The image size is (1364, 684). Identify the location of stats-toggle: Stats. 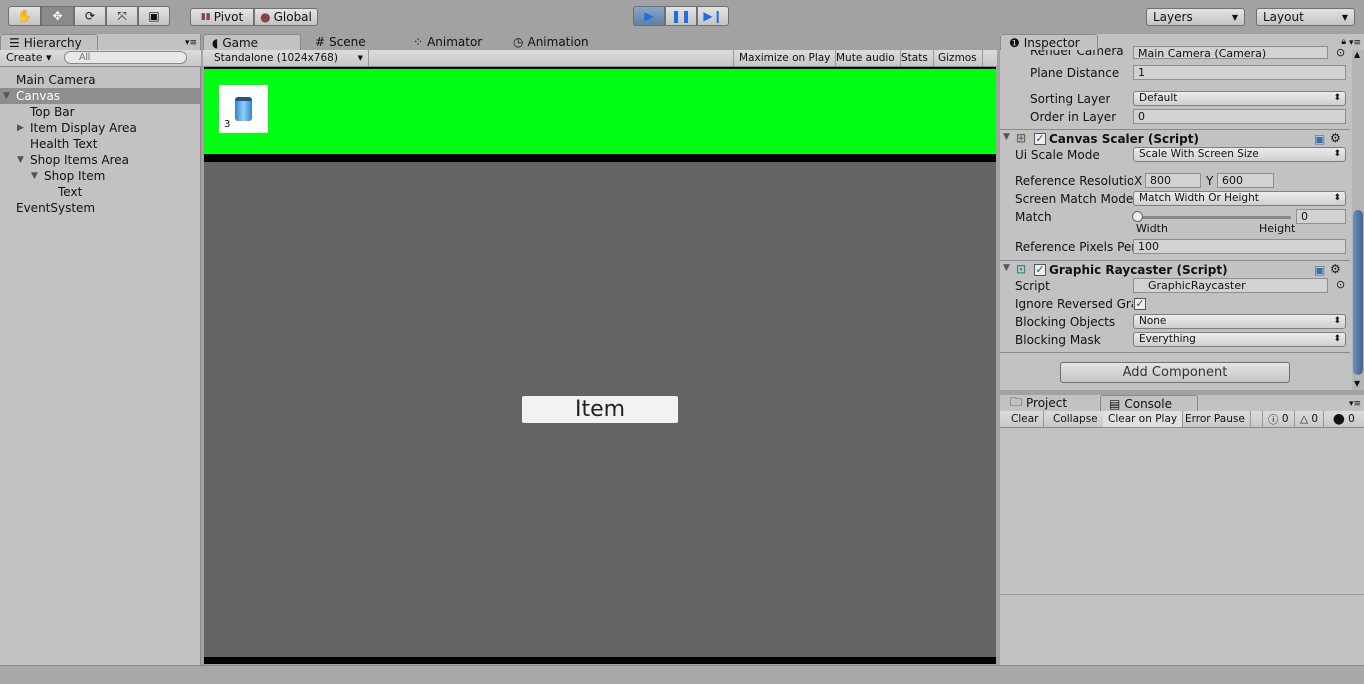
(915, 58).